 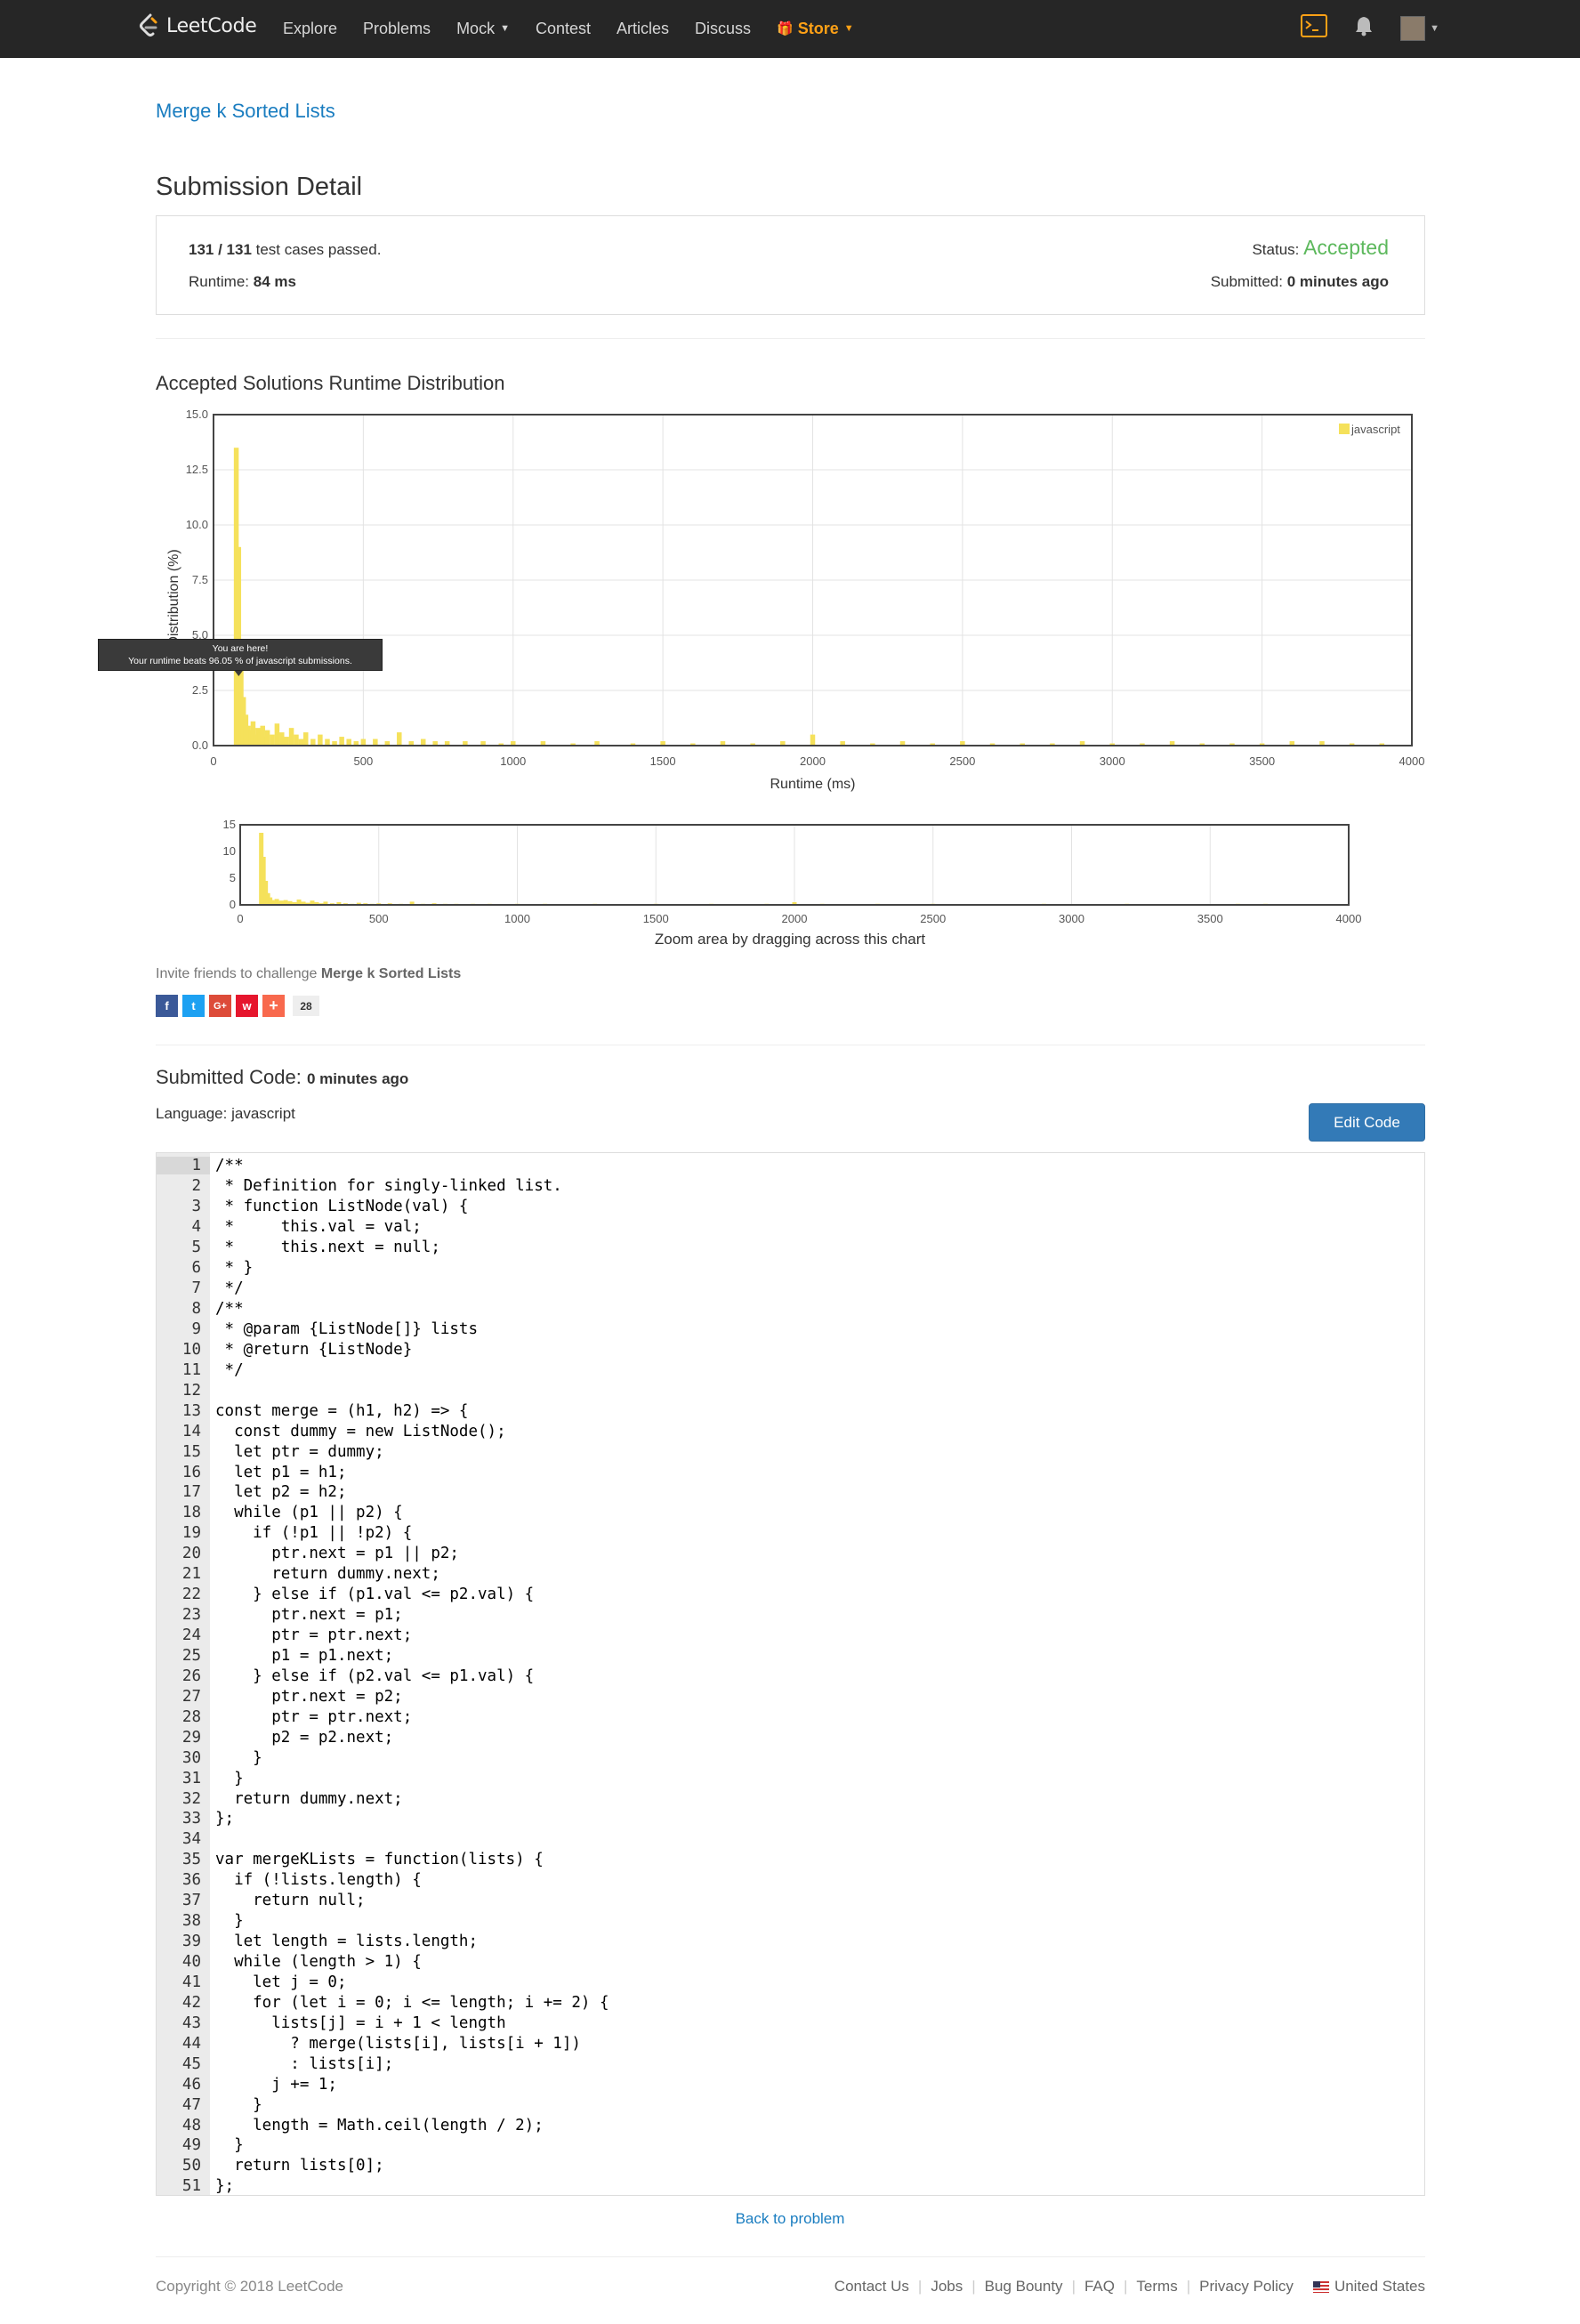 I want to click on code-line: 40 while (length > 1) {, so click(x=790, y=1962).